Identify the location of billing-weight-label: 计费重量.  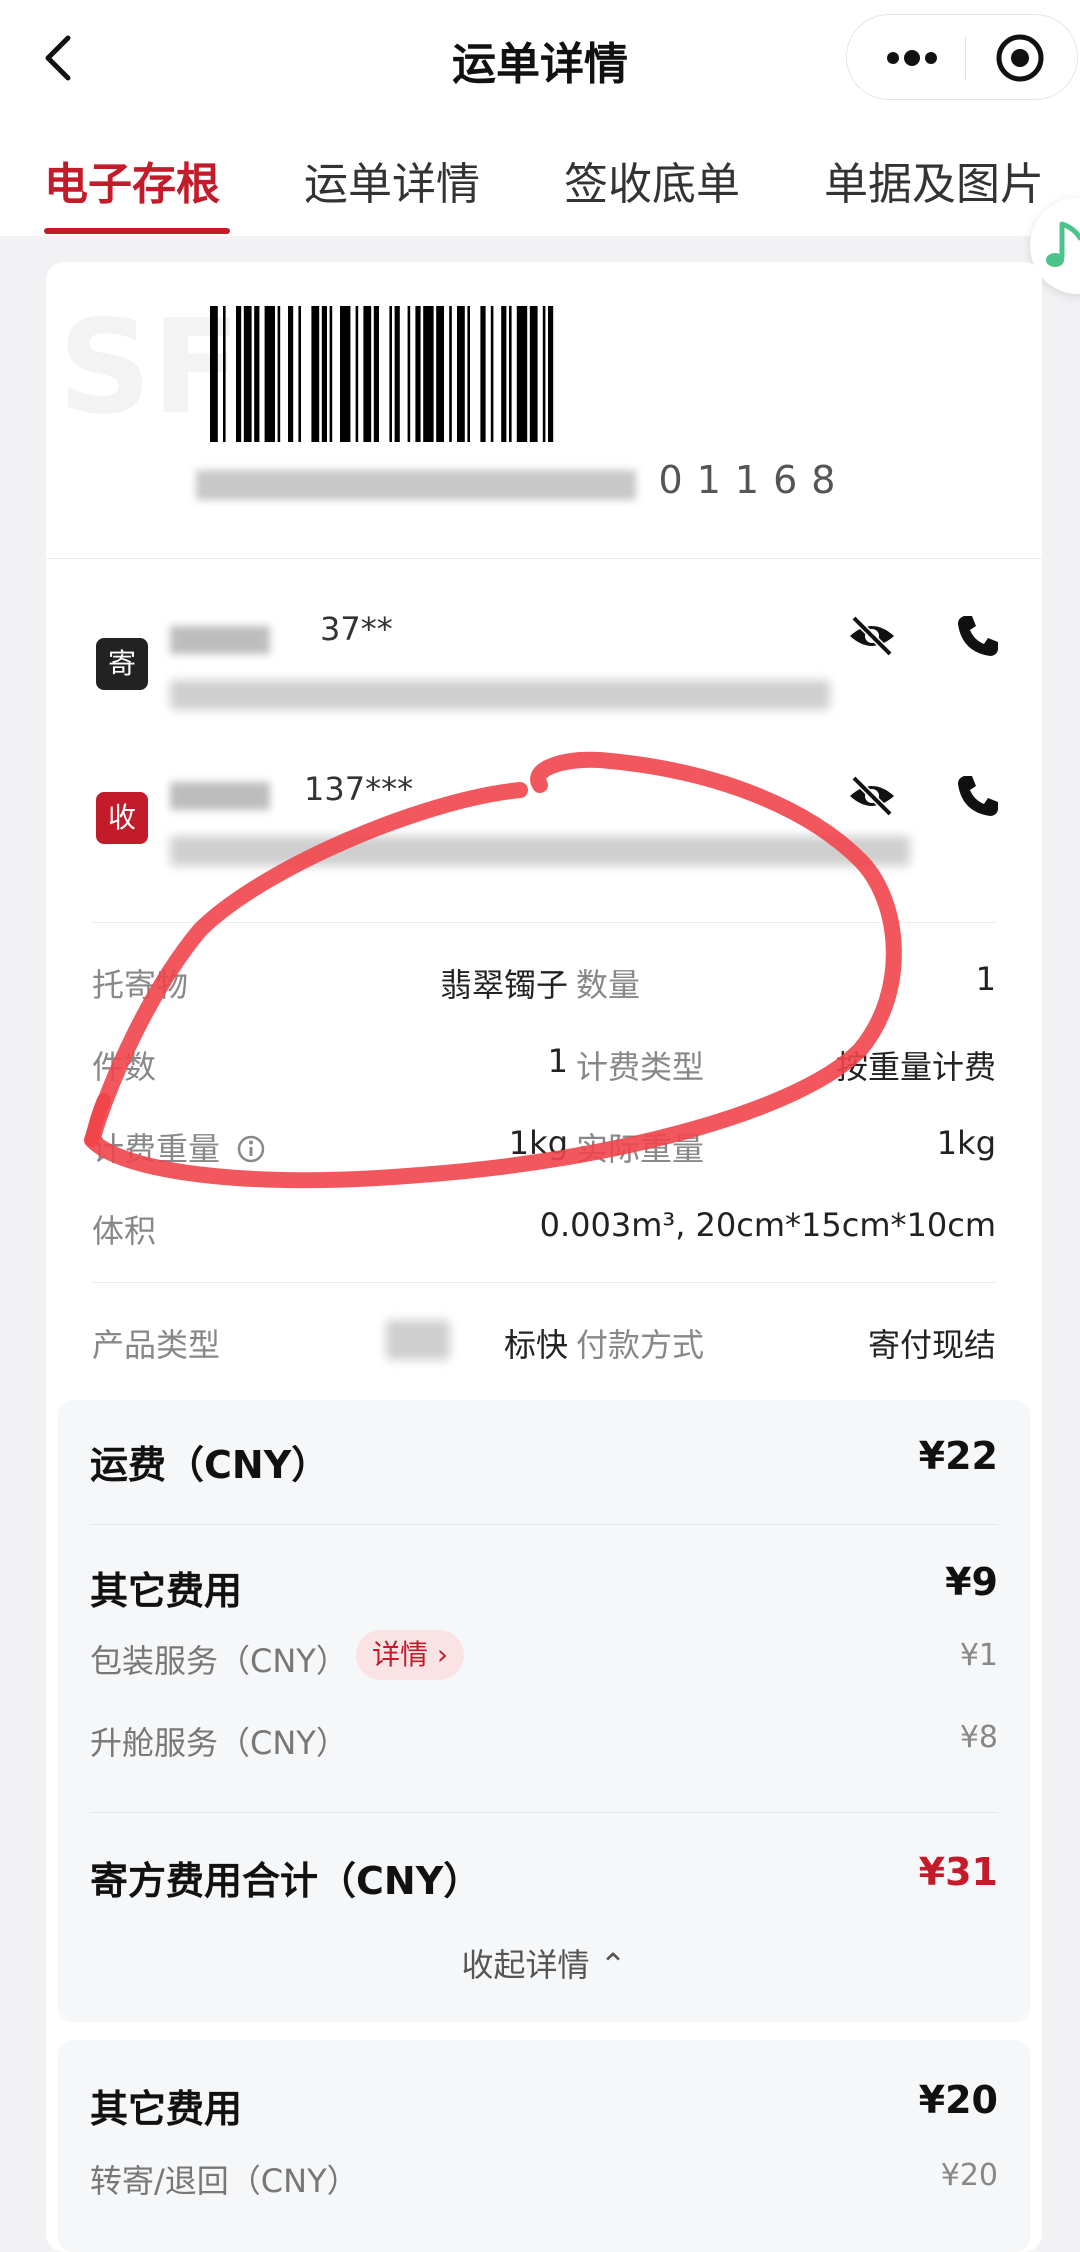
(179, 1147).